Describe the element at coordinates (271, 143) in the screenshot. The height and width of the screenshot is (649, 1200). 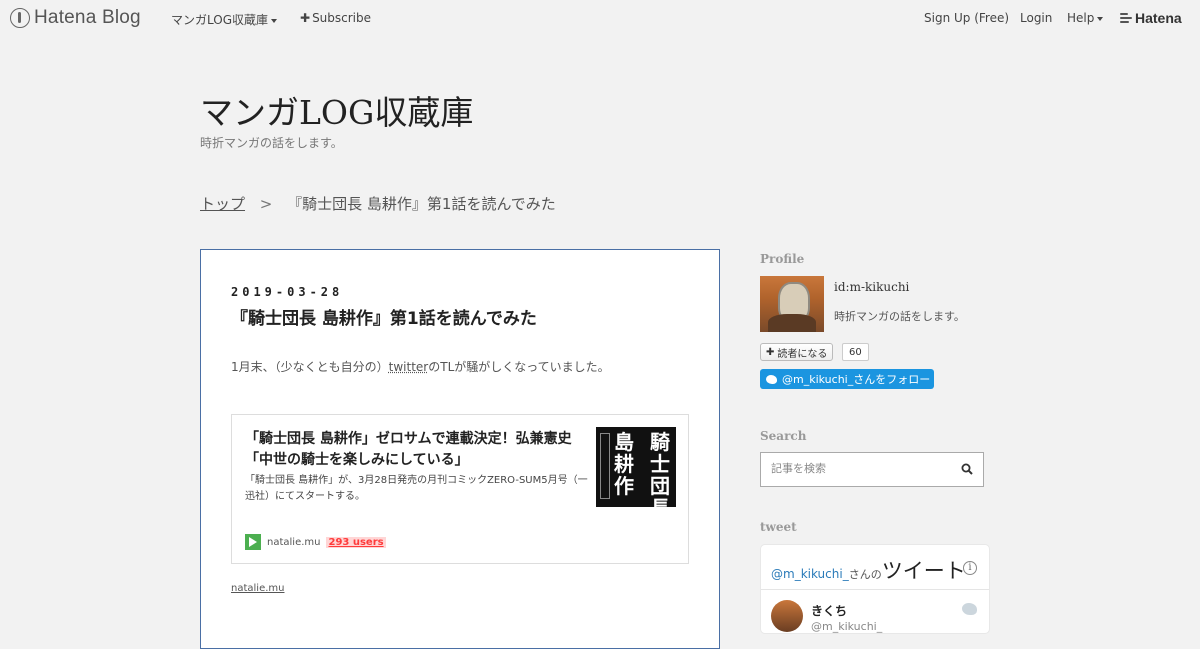
I see `blog-description: 時折マンガの話をします。` at that location.